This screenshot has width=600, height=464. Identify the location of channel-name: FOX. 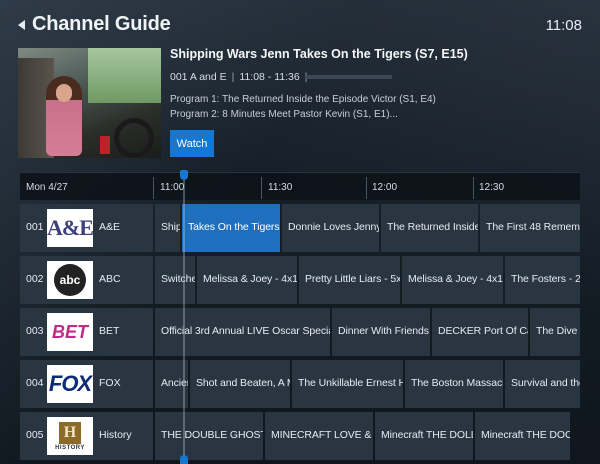
(110, 383).